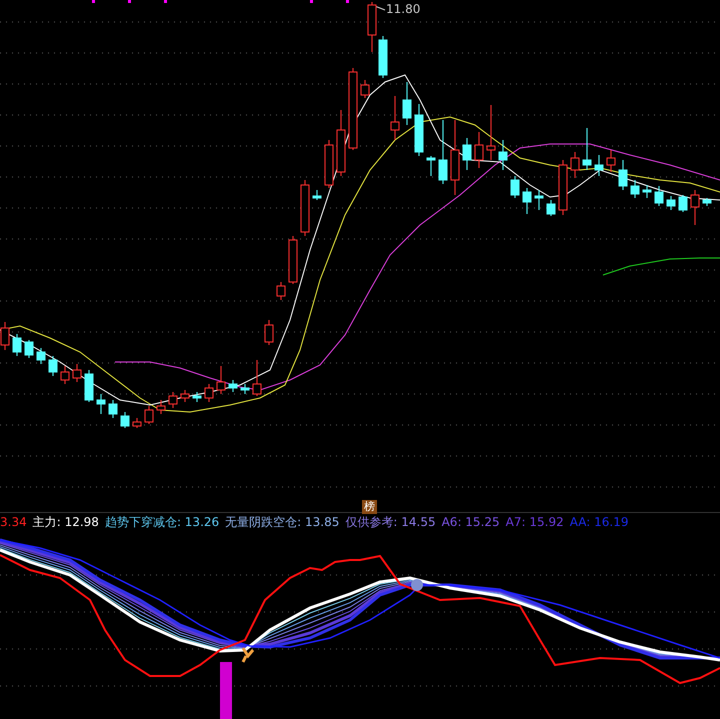 The height and width of the screenshot is (719, 720). What do you see at coordinates (369, 507) in the screenshot?
I see `rank-badge: 榜` at bounding box center [369, 507].